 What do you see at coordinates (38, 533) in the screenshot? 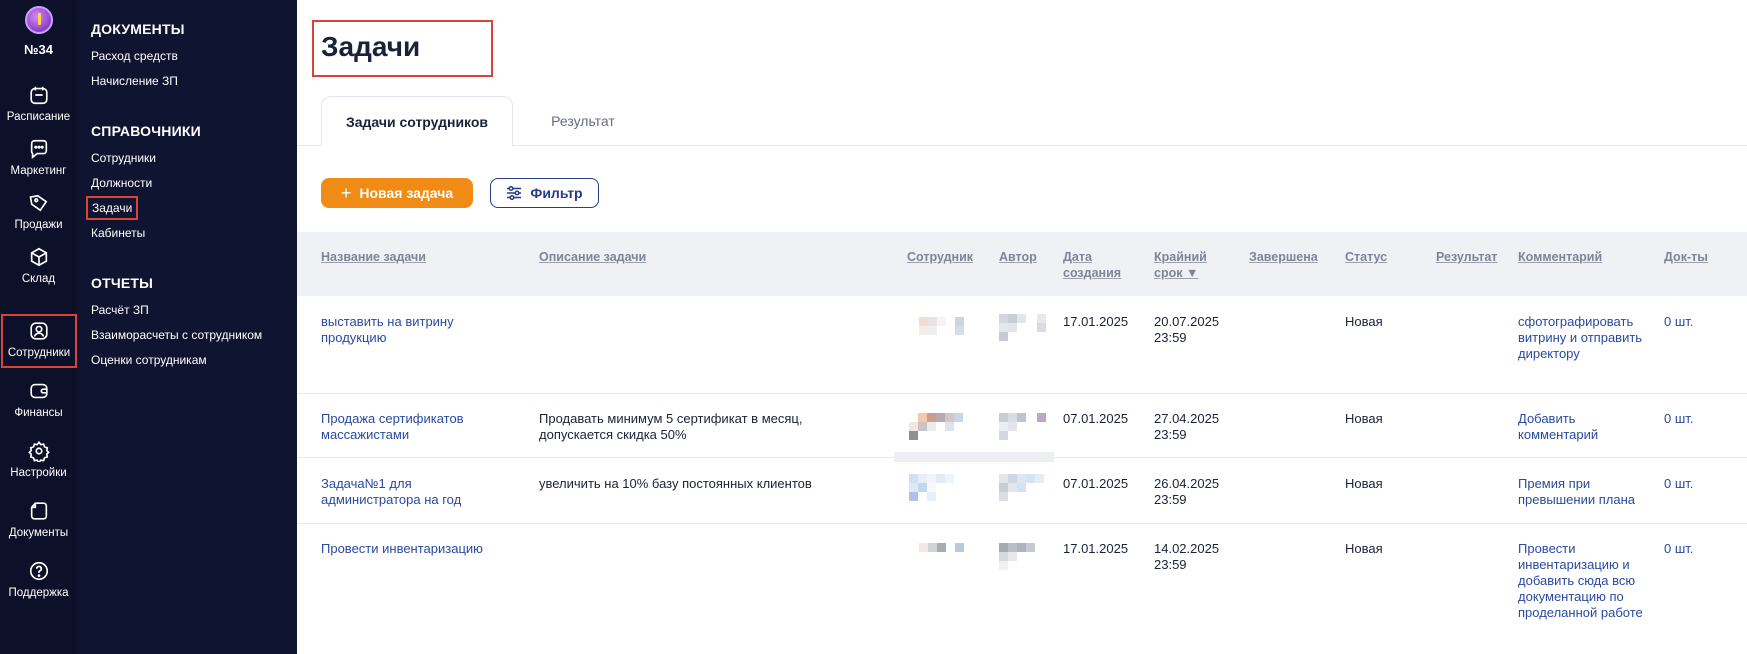
I see `rail-label: Документы` at bounding box center [38, 533].